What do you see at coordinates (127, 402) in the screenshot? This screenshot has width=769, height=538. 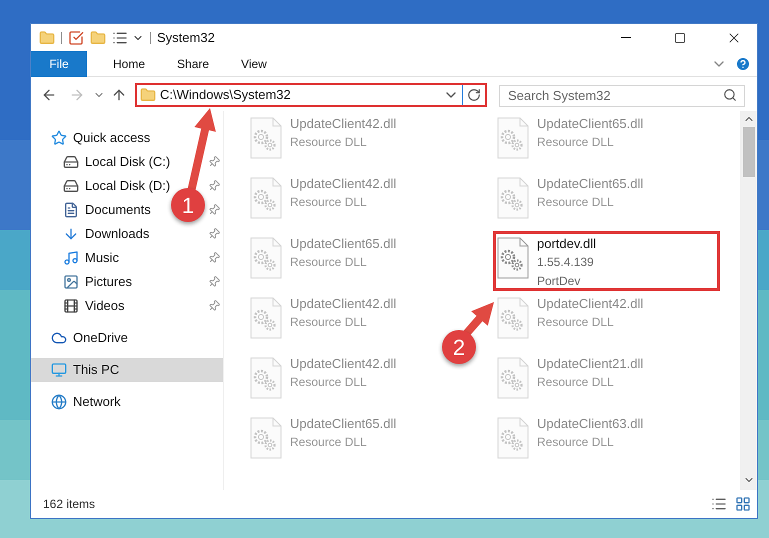 I see `sidebar-item: Network` at bounding box center [127, 402].